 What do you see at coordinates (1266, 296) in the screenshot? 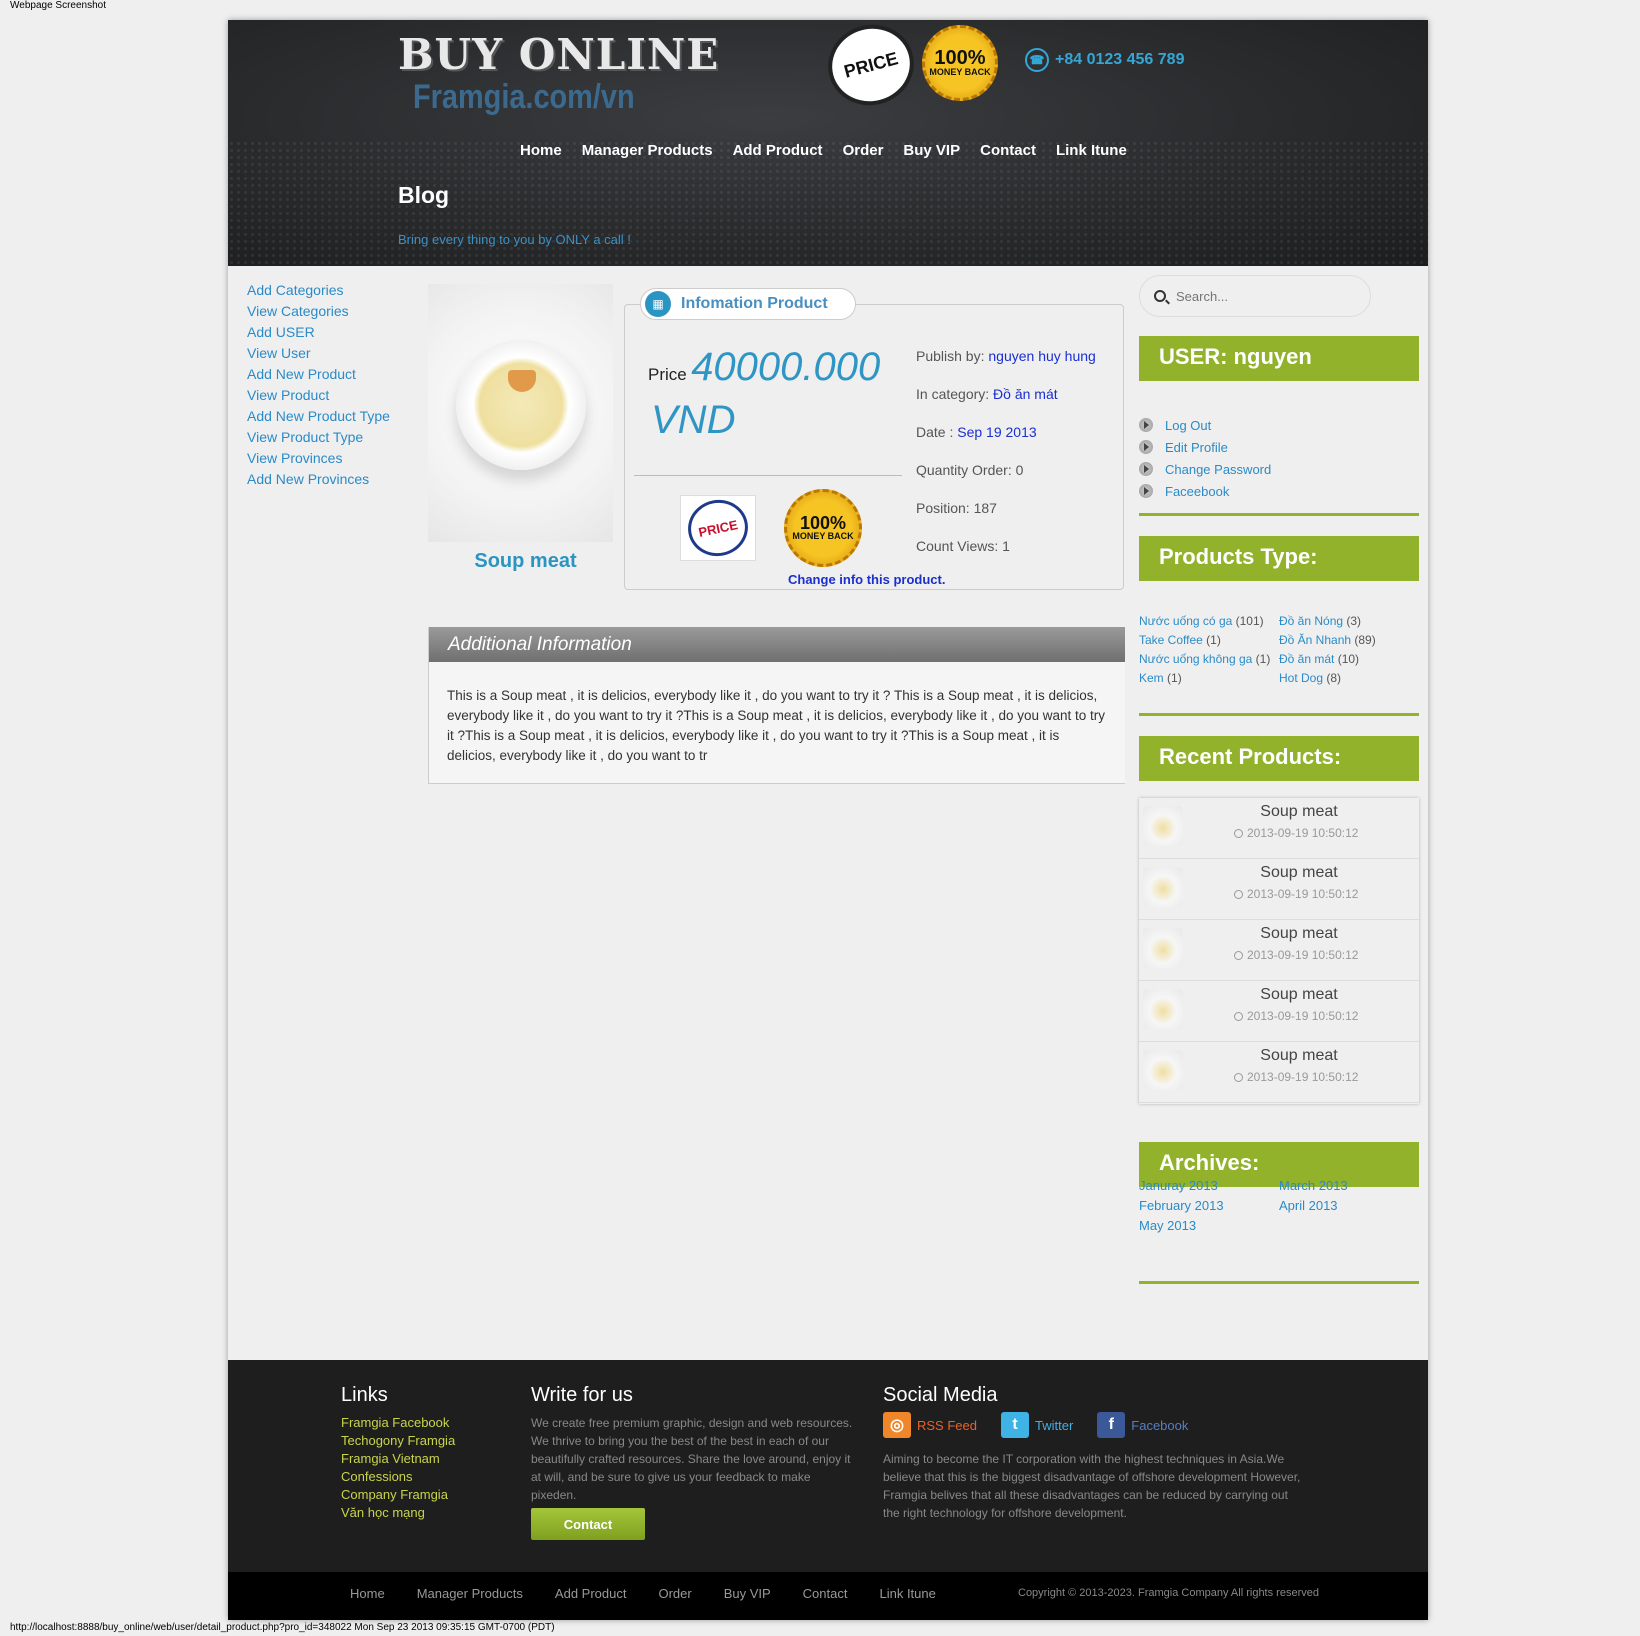
I see `search-input` at bounding box center [1266, 296].